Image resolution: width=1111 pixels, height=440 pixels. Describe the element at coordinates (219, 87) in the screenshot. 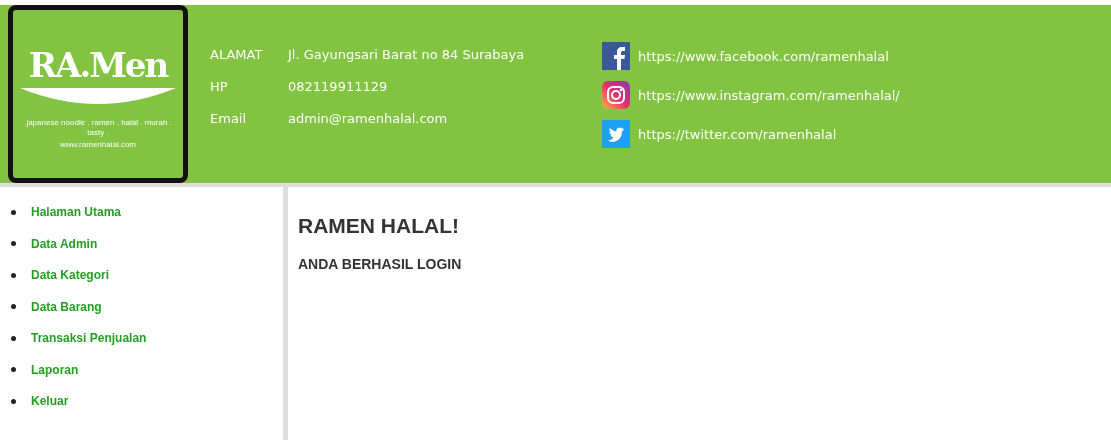

I see `contact-label: HP` at that location.